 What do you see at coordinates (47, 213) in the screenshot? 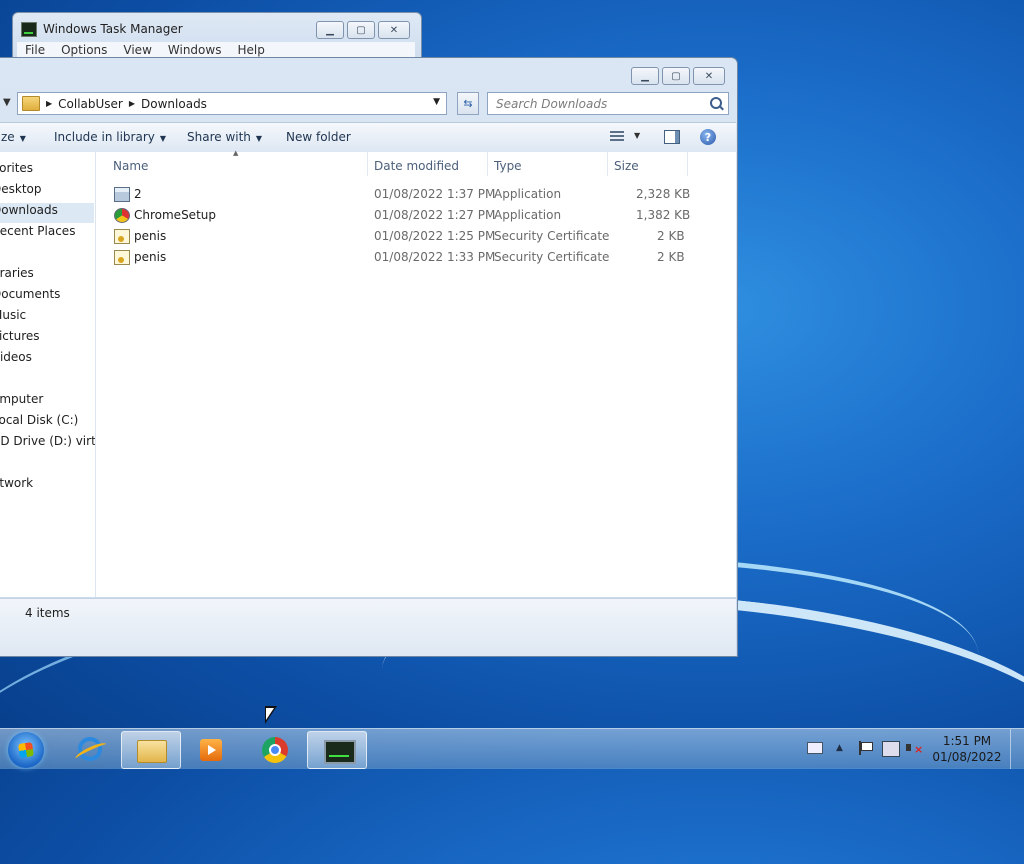
I see `nav-downloads: Downloads` at bounding box center [47, 213].